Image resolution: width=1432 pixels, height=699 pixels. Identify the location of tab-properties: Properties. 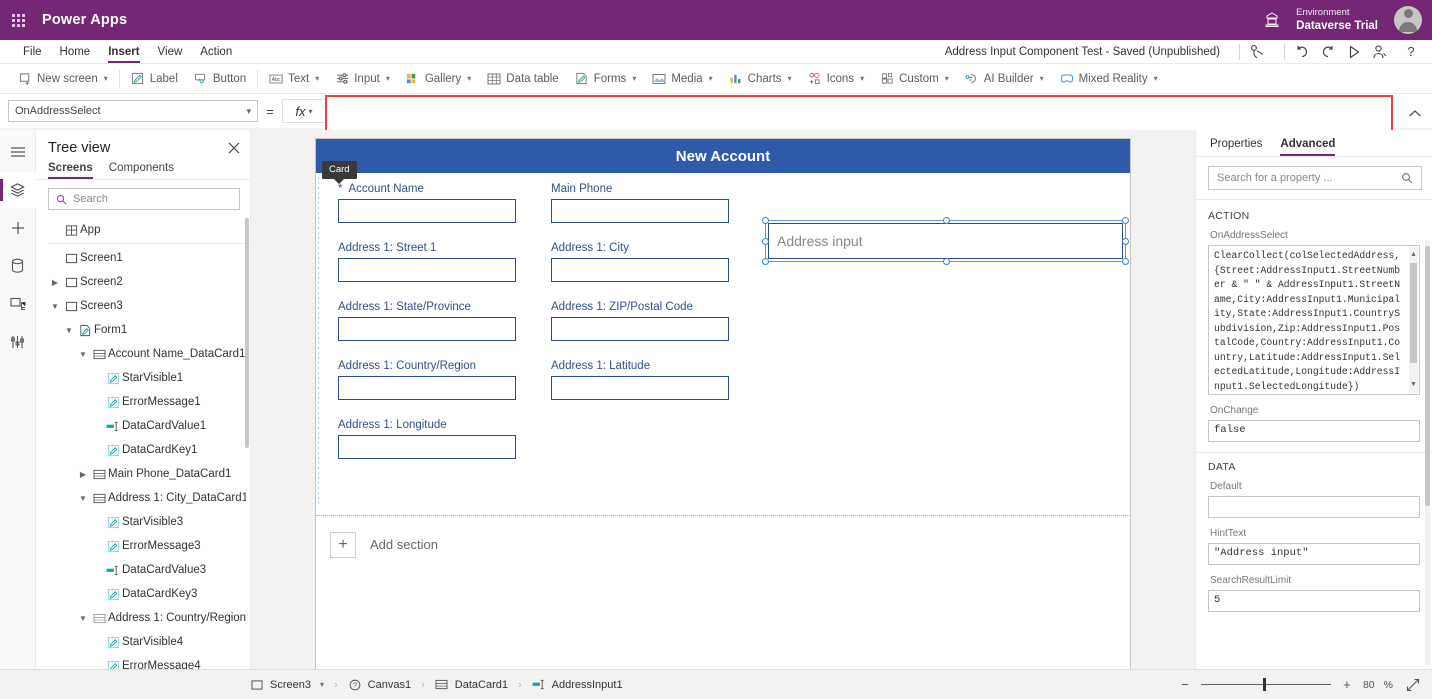
(1236, 147).